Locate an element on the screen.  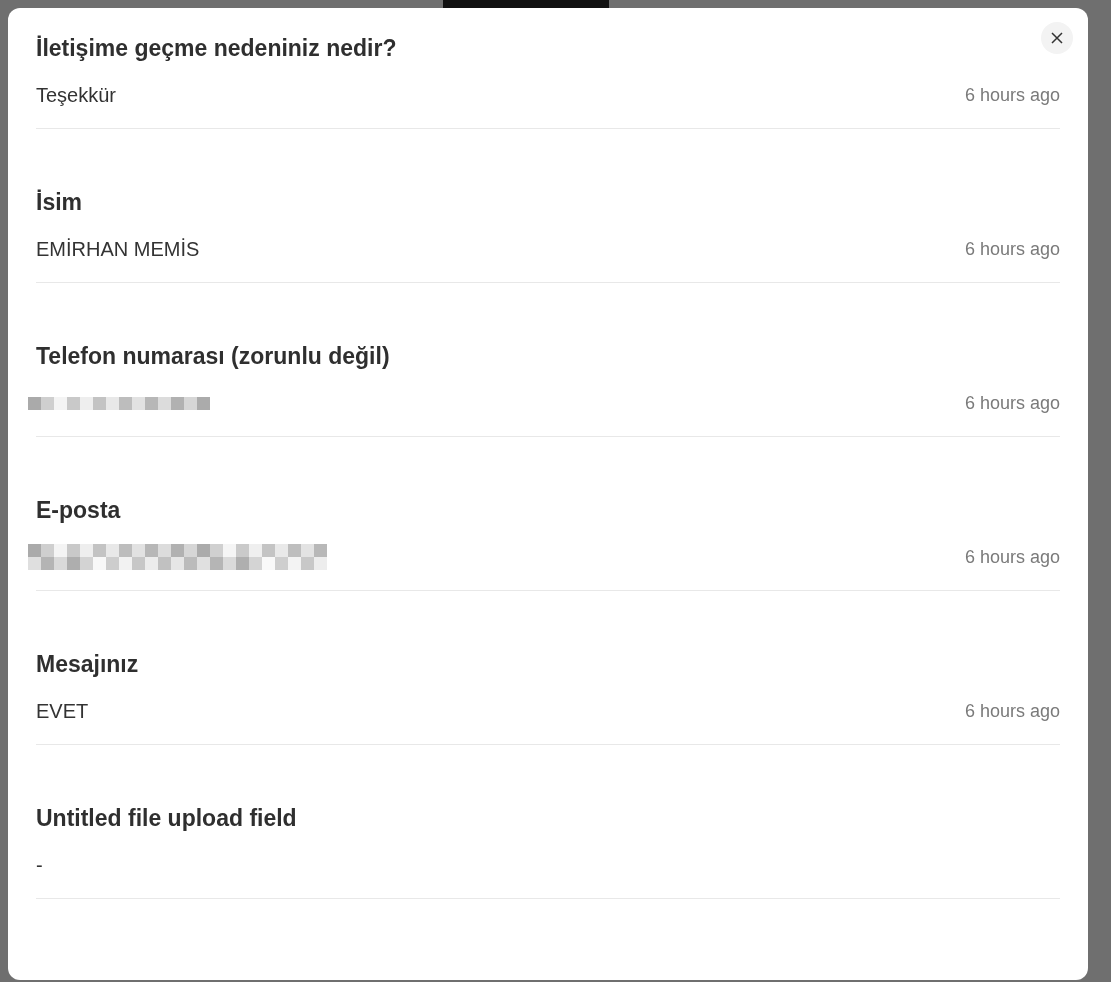
field-value: EMİRHAN MEMİS is located at coordinates (118, 249).